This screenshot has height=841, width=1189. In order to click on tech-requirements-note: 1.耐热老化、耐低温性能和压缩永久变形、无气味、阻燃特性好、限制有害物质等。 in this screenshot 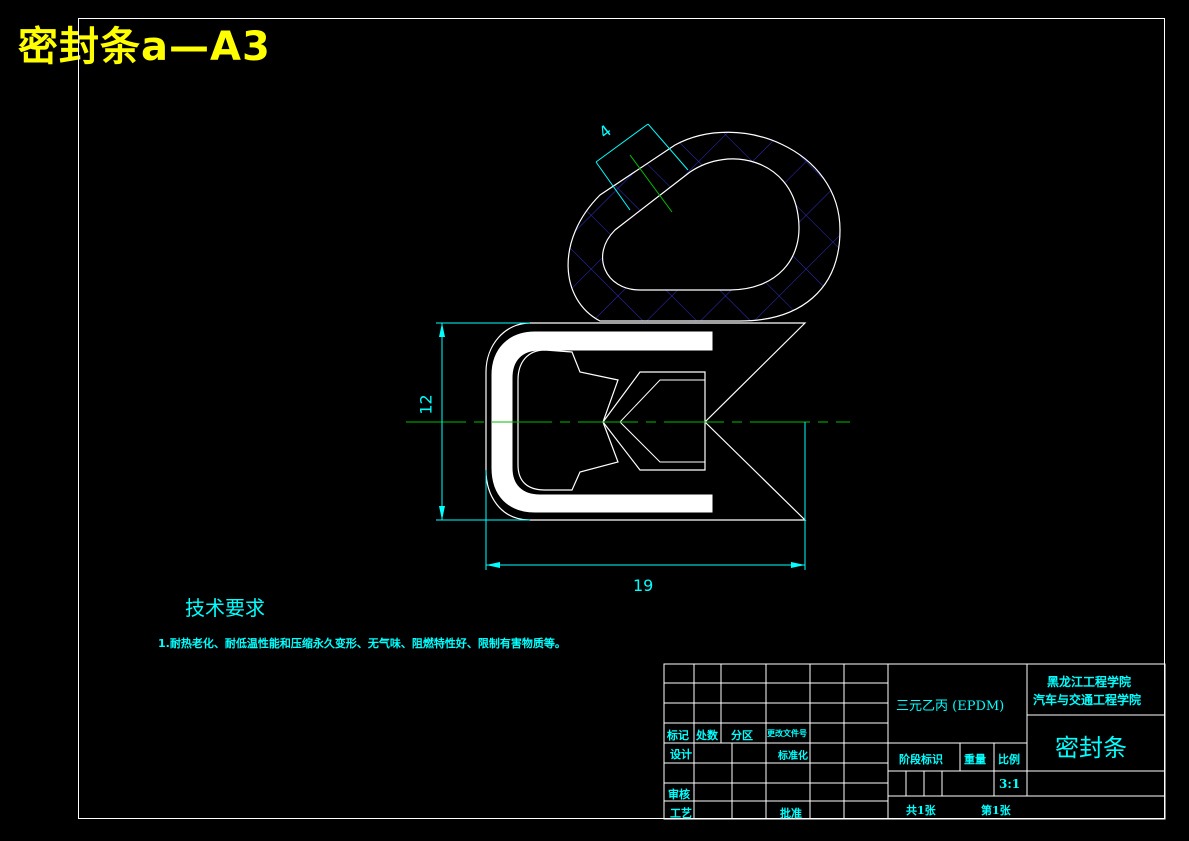, I will do `click(362, 643)`.